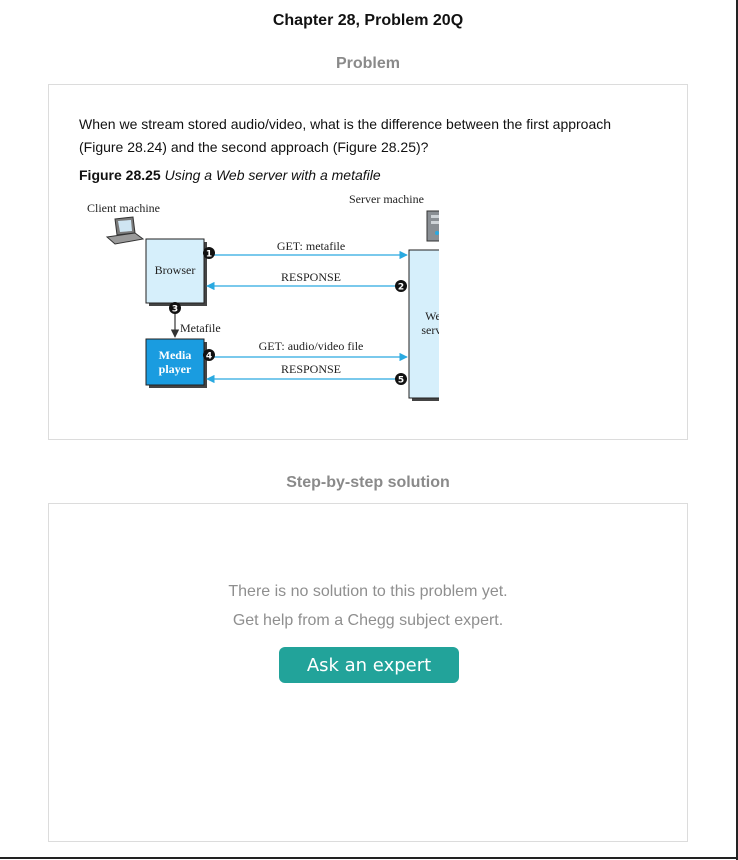  What do you see at coordinates (272, 175) in the screenshot?
I see `figure-title: Using a Web server with a metafile` at bounding box center [272, 175].